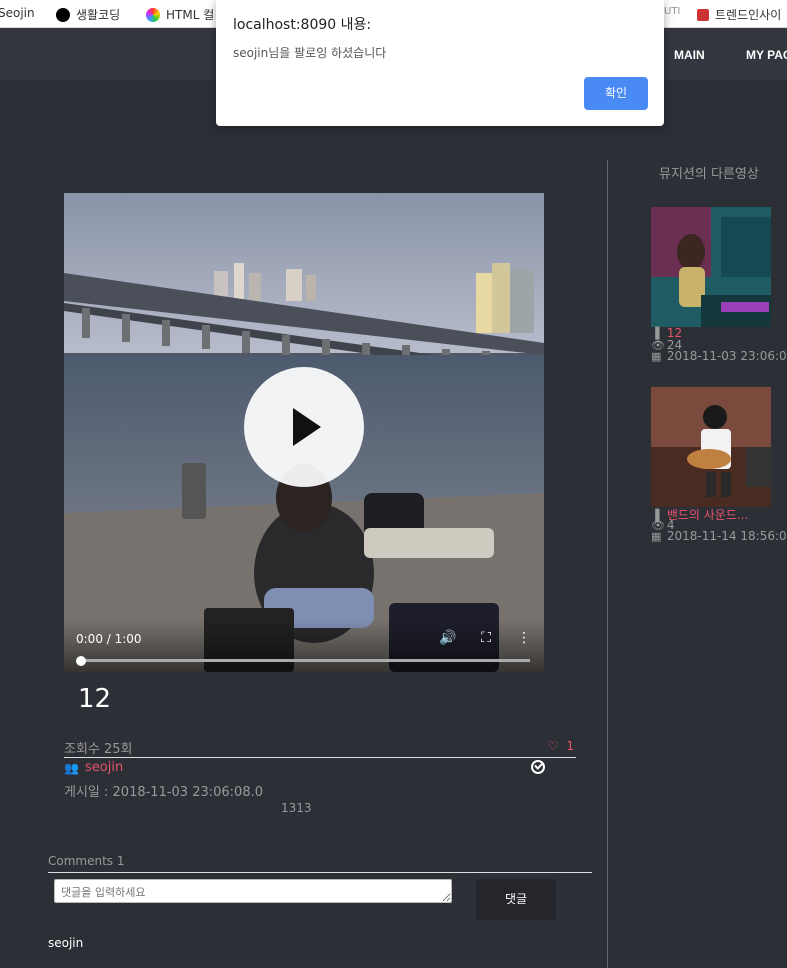 This screenshot has width=787, height=968. I want to click on bookmark-life-coding: 생활코딩, so click(88, 14).